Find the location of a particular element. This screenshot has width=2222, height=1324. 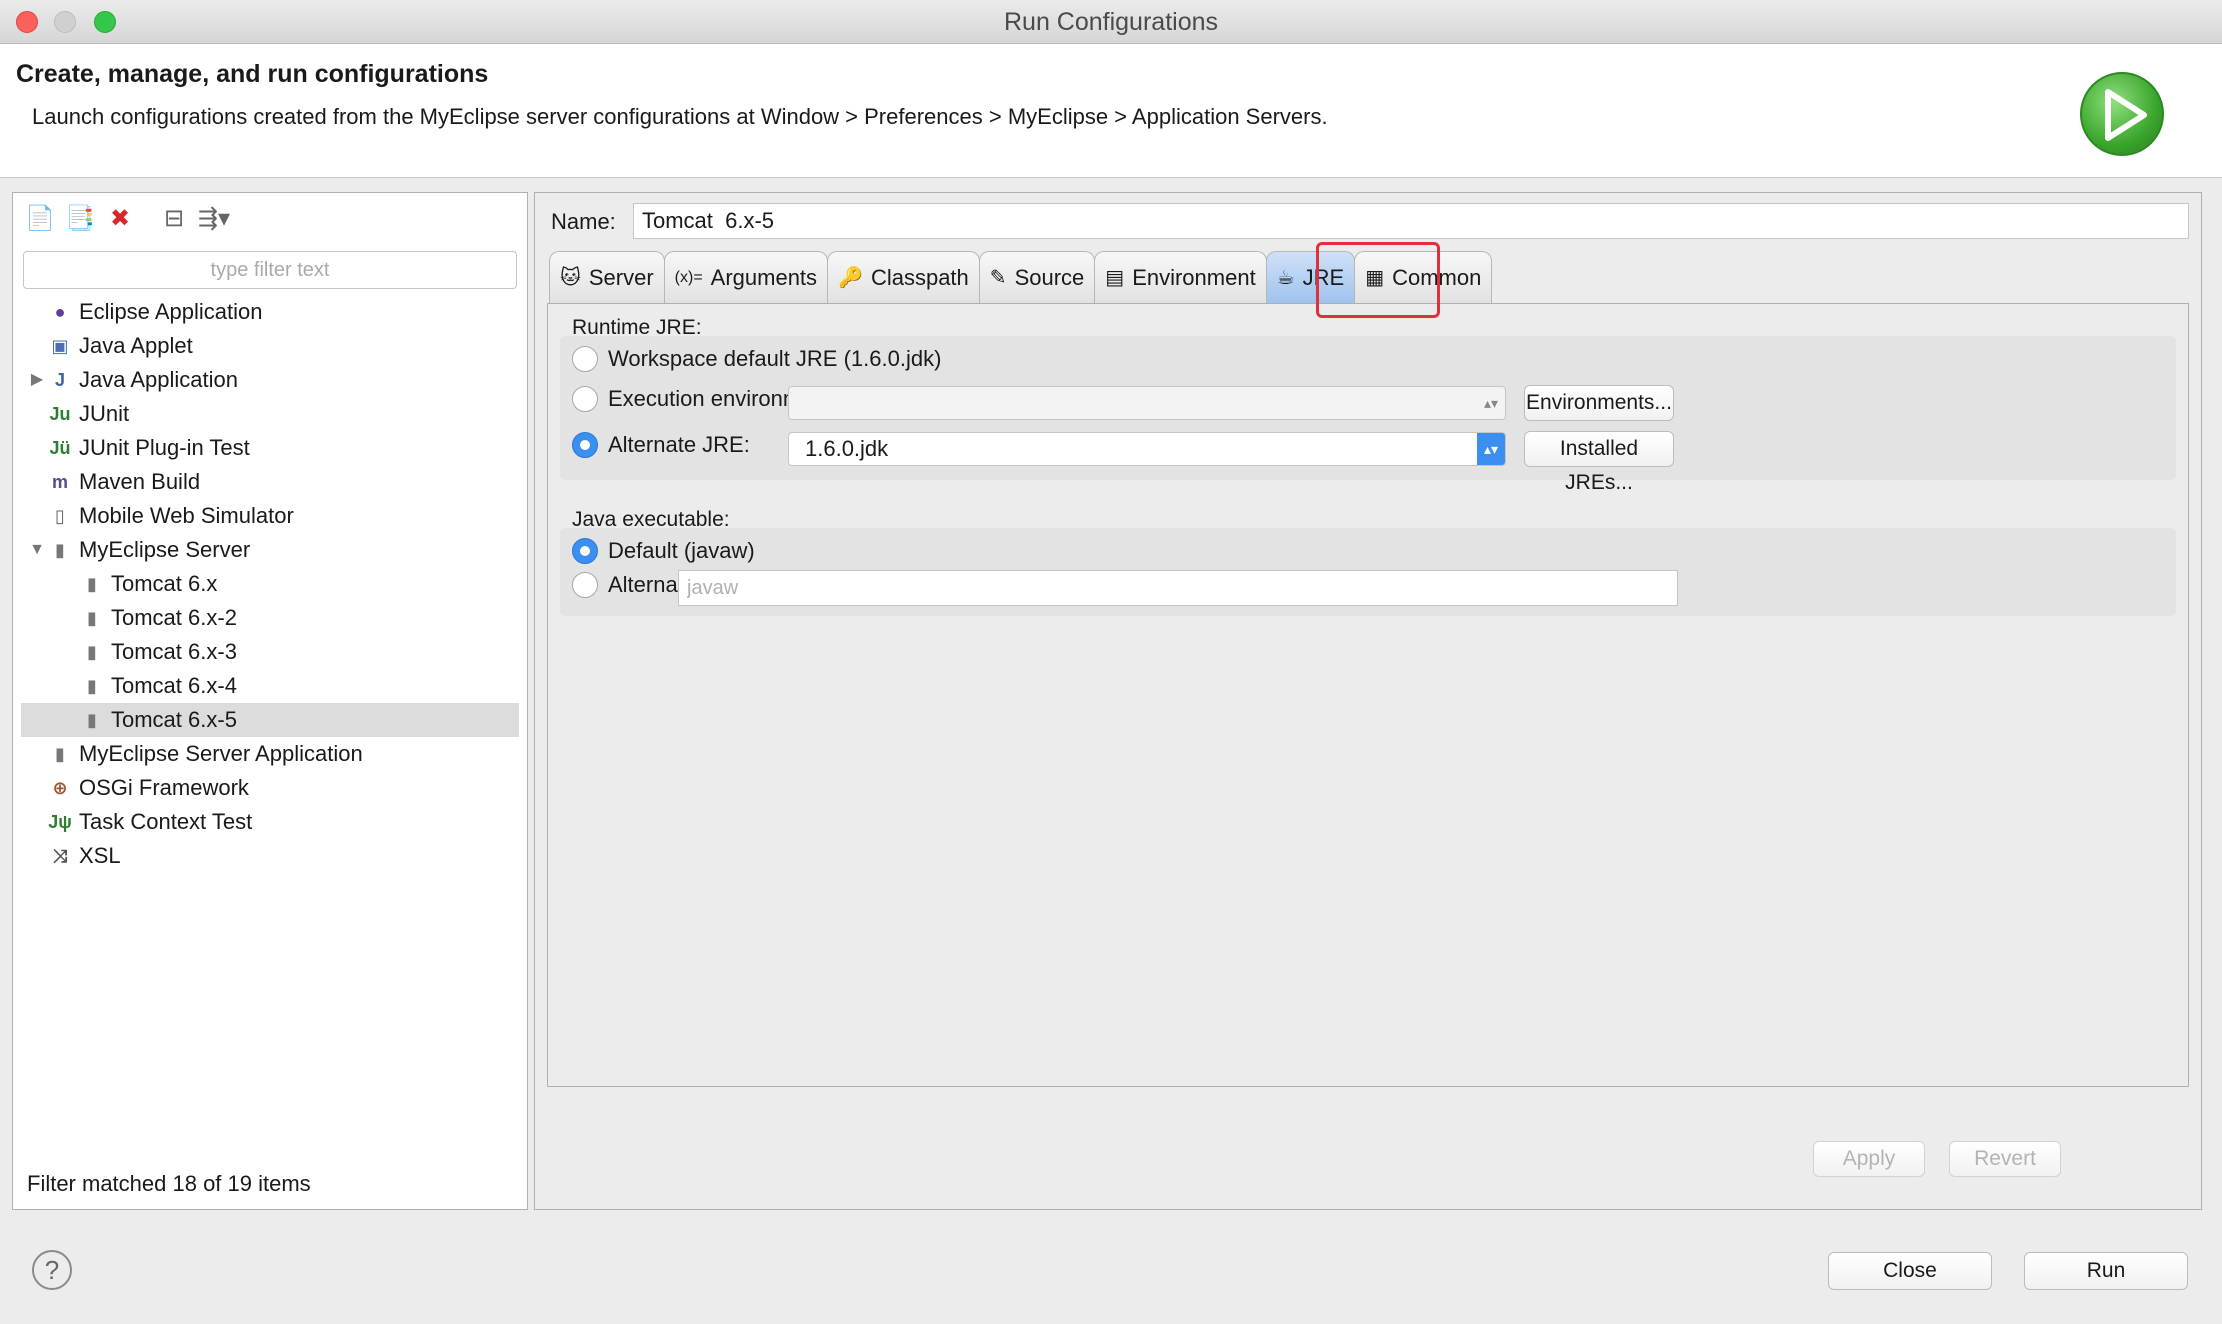

title-bar: Run Configurations is located at coordinates (1111, 22).